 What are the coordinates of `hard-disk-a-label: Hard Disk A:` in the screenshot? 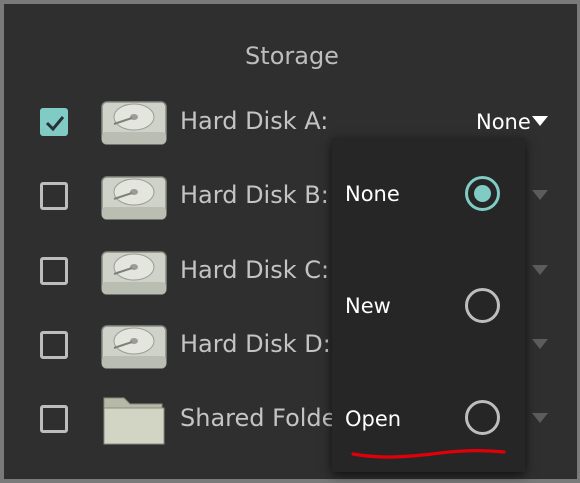 It's located at (254, 121).